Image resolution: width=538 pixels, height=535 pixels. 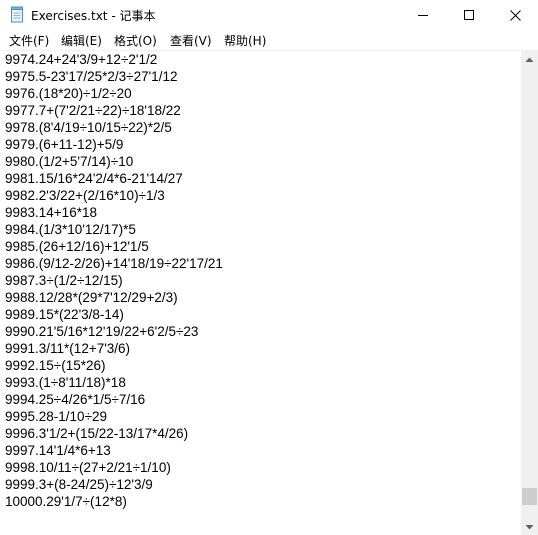 I want to click on title-bar: Exercises.txt - 记事本, so click(x=269, y=15).